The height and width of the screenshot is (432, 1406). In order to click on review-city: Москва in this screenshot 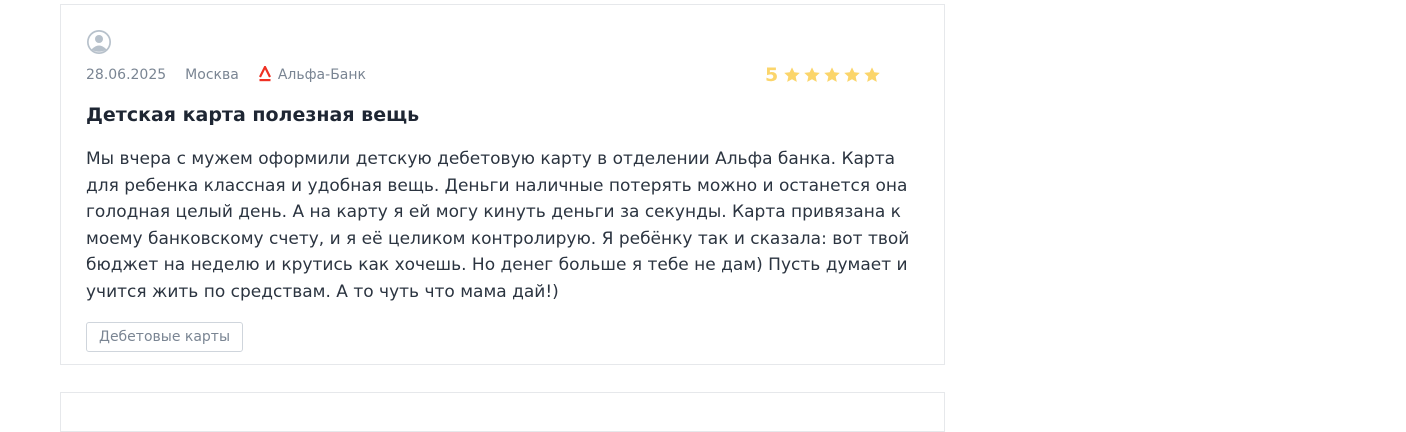, I will do `click(212, 75)`.